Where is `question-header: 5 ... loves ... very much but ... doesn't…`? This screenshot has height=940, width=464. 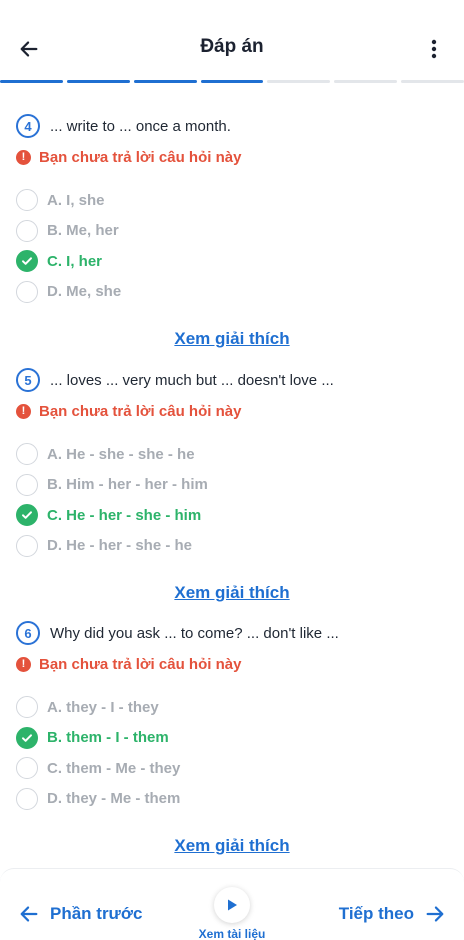 question-header: 5 ... loves ... very much but ... doesn't… is located at coordinates (232, 380).